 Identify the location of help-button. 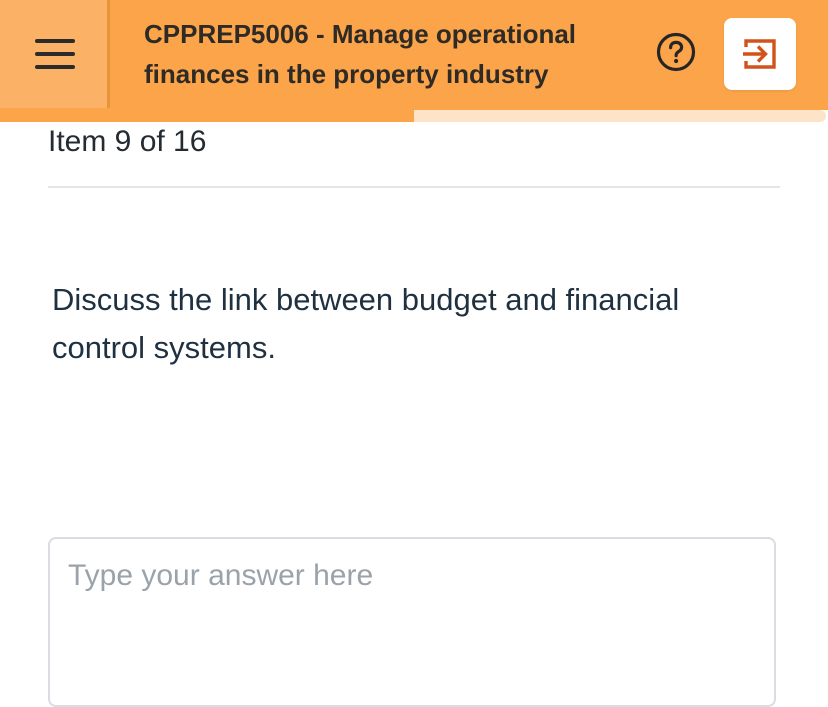
(676, 52).